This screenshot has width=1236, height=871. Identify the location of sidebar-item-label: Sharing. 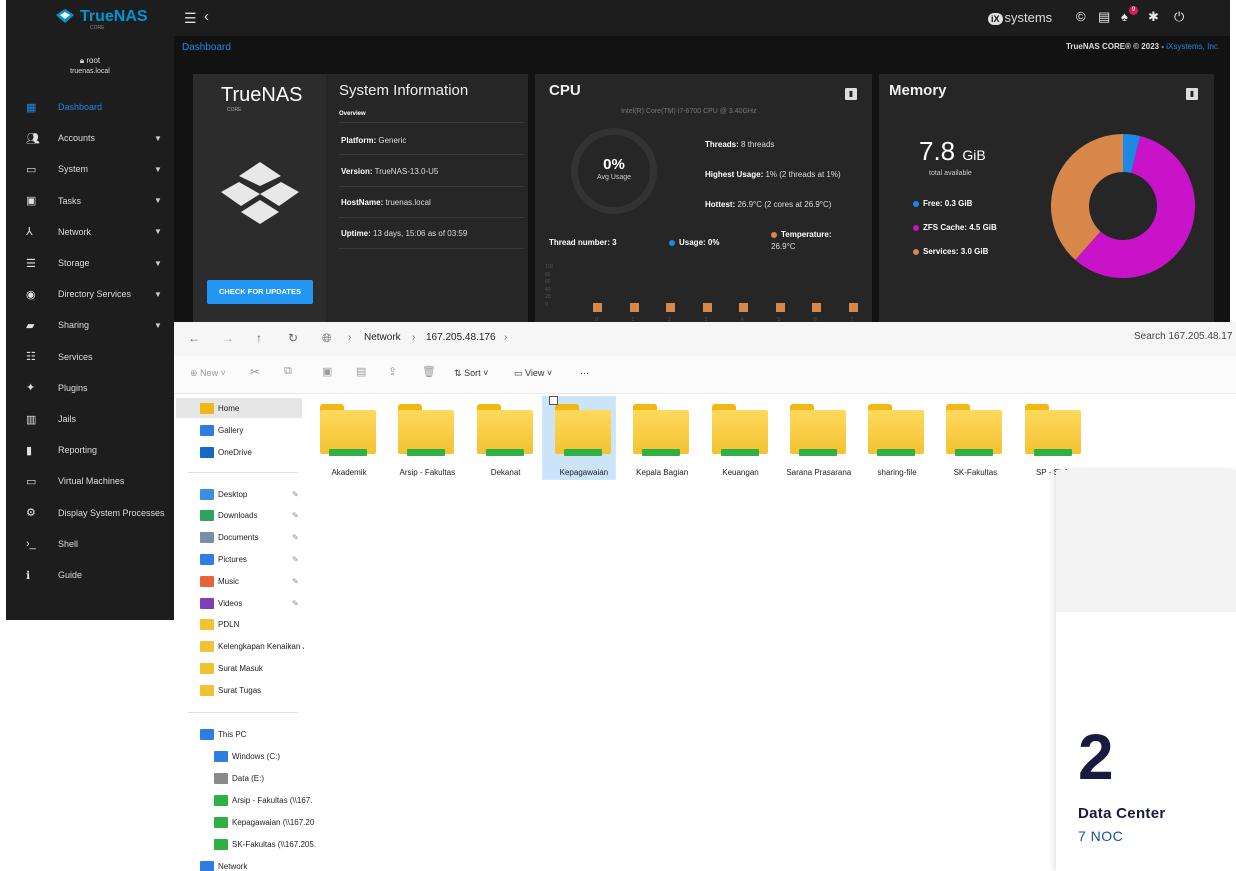
(74, 325).